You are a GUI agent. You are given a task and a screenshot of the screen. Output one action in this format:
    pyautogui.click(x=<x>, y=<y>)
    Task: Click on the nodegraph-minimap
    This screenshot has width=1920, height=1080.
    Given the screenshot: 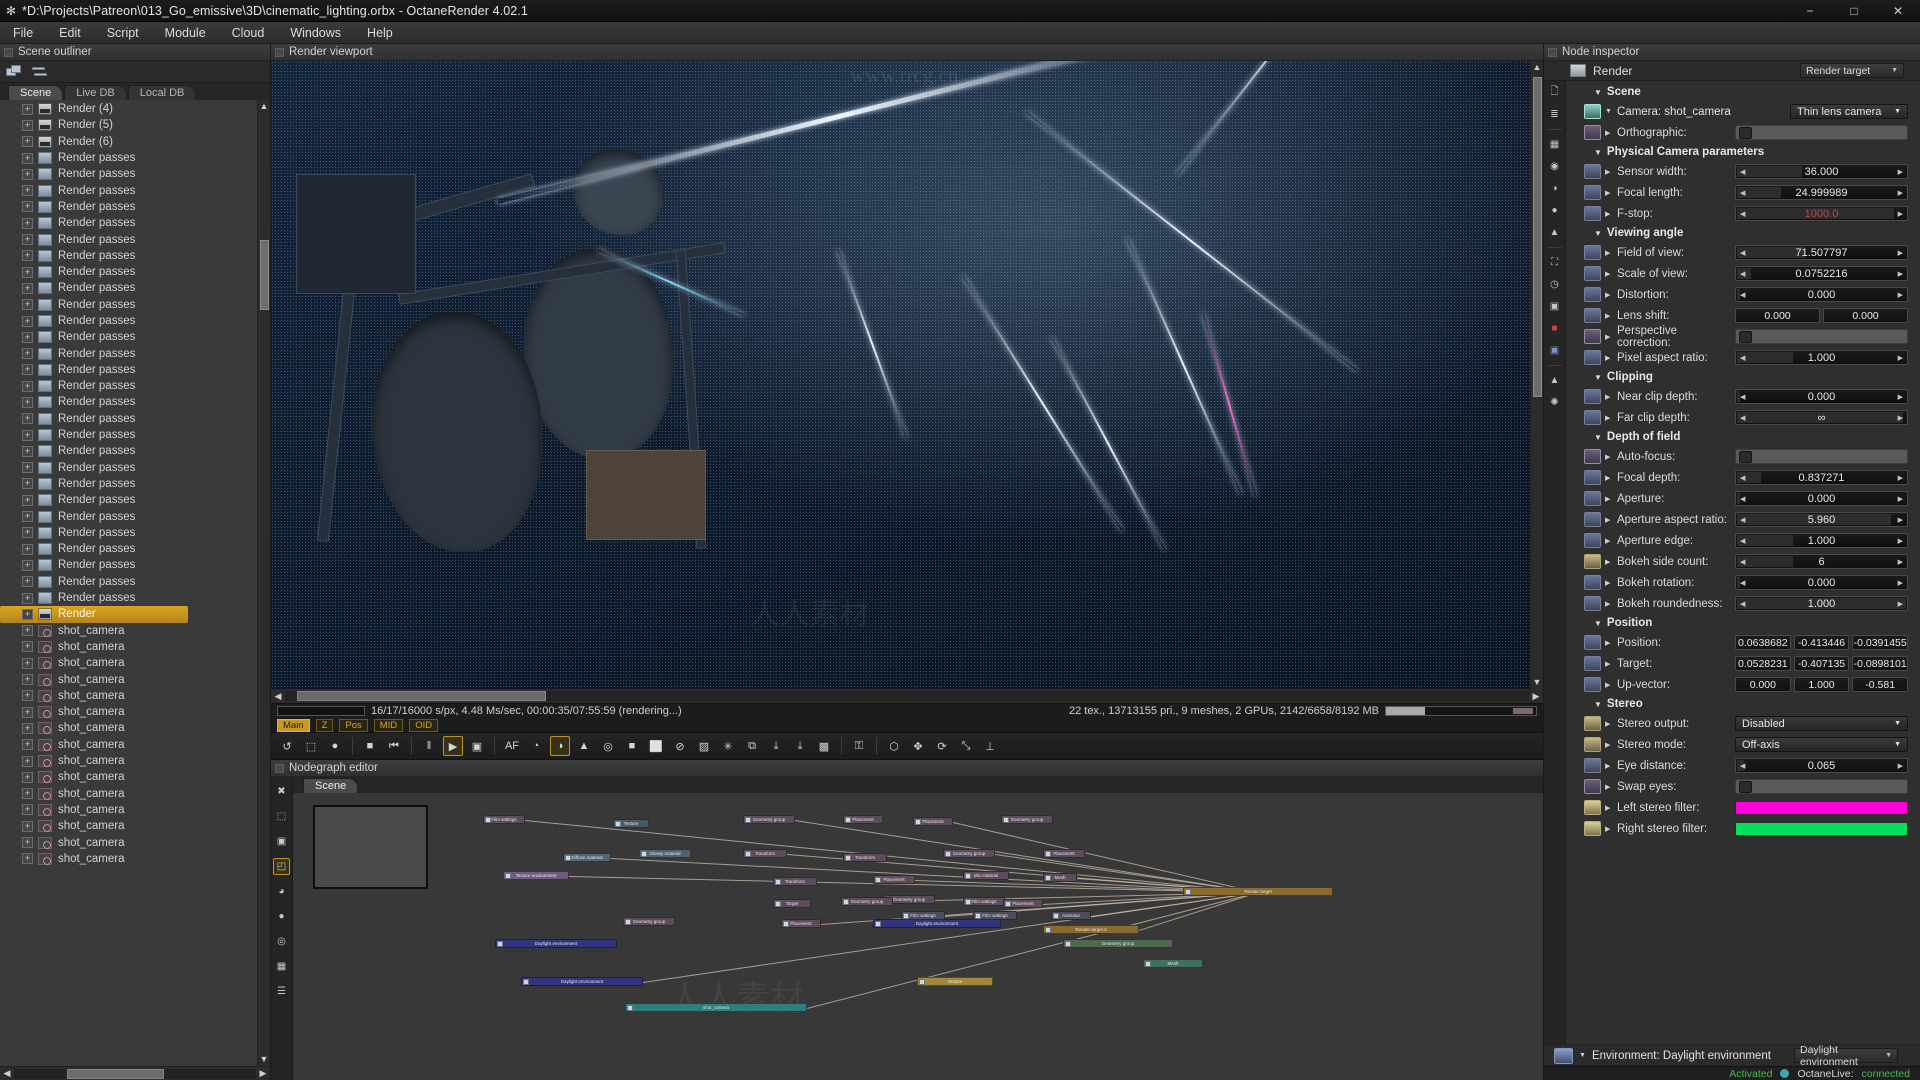 What is the action you would take?
    pyautogui.click(x=370, y=847)
    